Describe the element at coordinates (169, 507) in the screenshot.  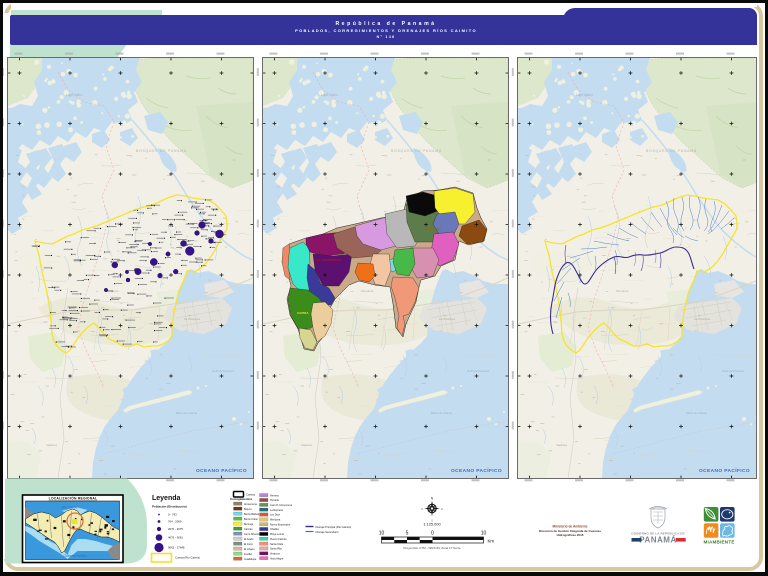
I see `svg-text: Población (Distribución)` at that location.